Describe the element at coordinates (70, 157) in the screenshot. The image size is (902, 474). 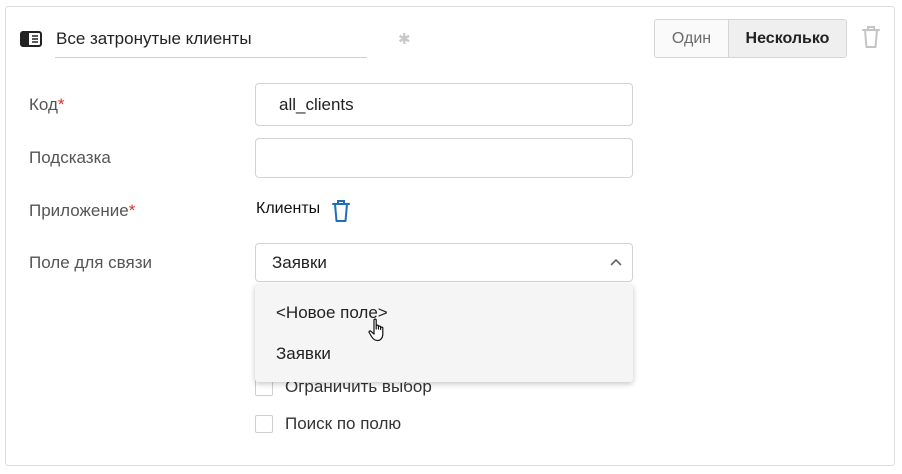
I see `hint-label: Подсказка` at that location.